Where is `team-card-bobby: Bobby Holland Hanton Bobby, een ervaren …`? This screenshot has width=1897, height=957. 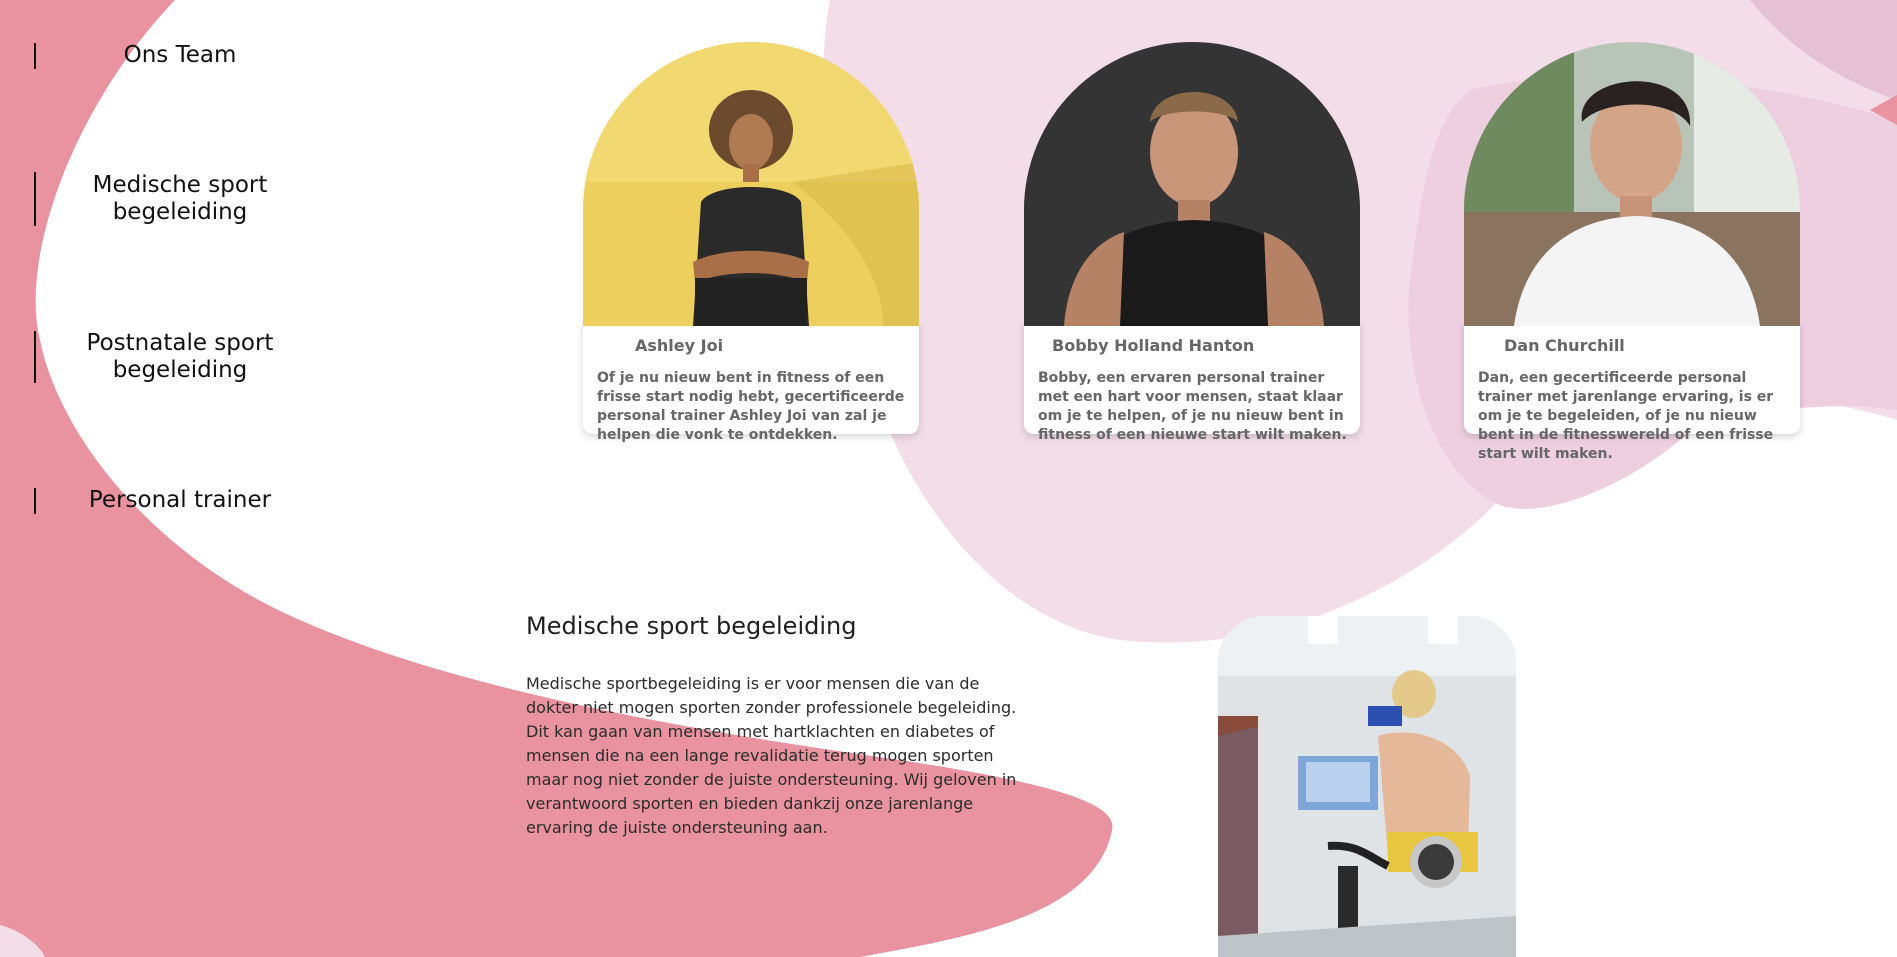
team-card-bobby: Bobby Holland Hanton Bobby, een ervaren … is located at coordinates (1192, 242).